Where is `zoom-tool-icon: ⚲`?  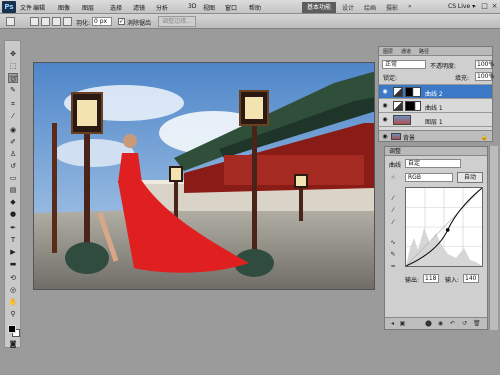 zoom-tool-icon: ⚲ is located at coordinates (13, 314).